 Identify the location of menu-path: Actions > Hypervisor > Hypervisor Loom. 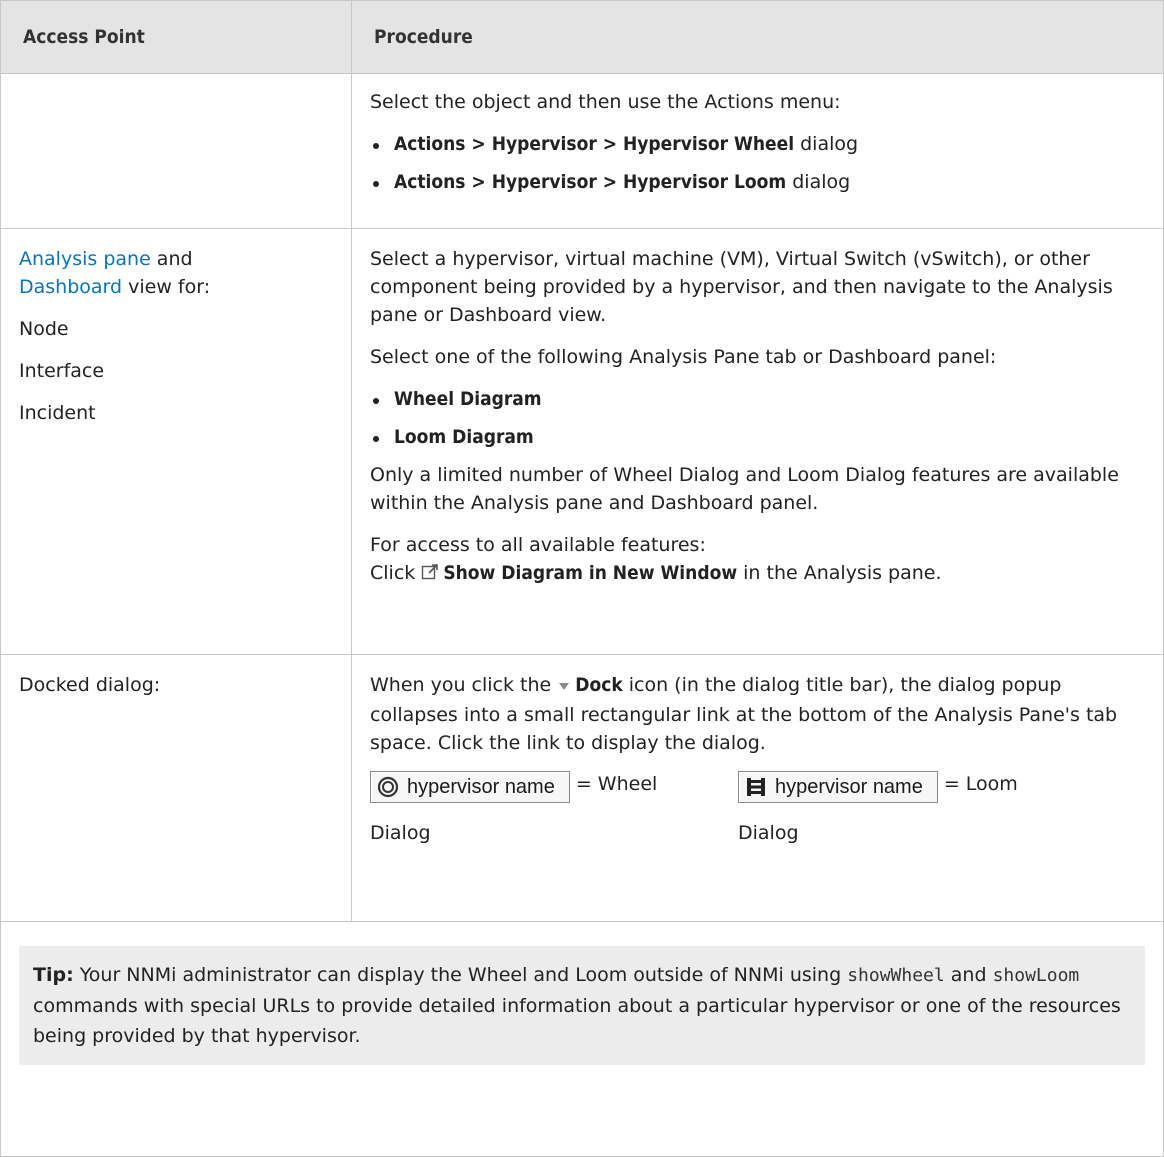
(590, 182).